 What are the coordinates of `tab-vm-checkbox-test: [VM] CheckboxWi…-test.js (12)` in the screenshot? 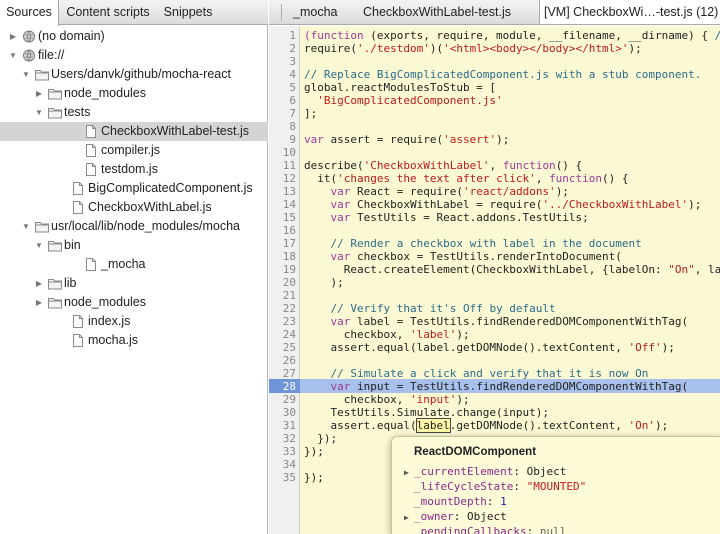 It's located at (629, 12).